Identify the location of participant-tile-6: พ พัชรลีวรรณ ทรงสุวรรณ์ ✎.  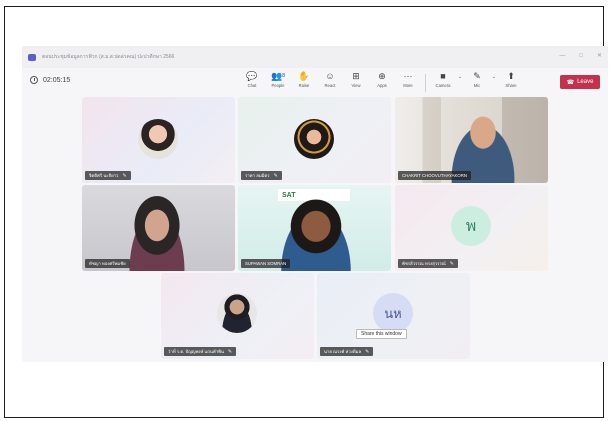
(471, 228).